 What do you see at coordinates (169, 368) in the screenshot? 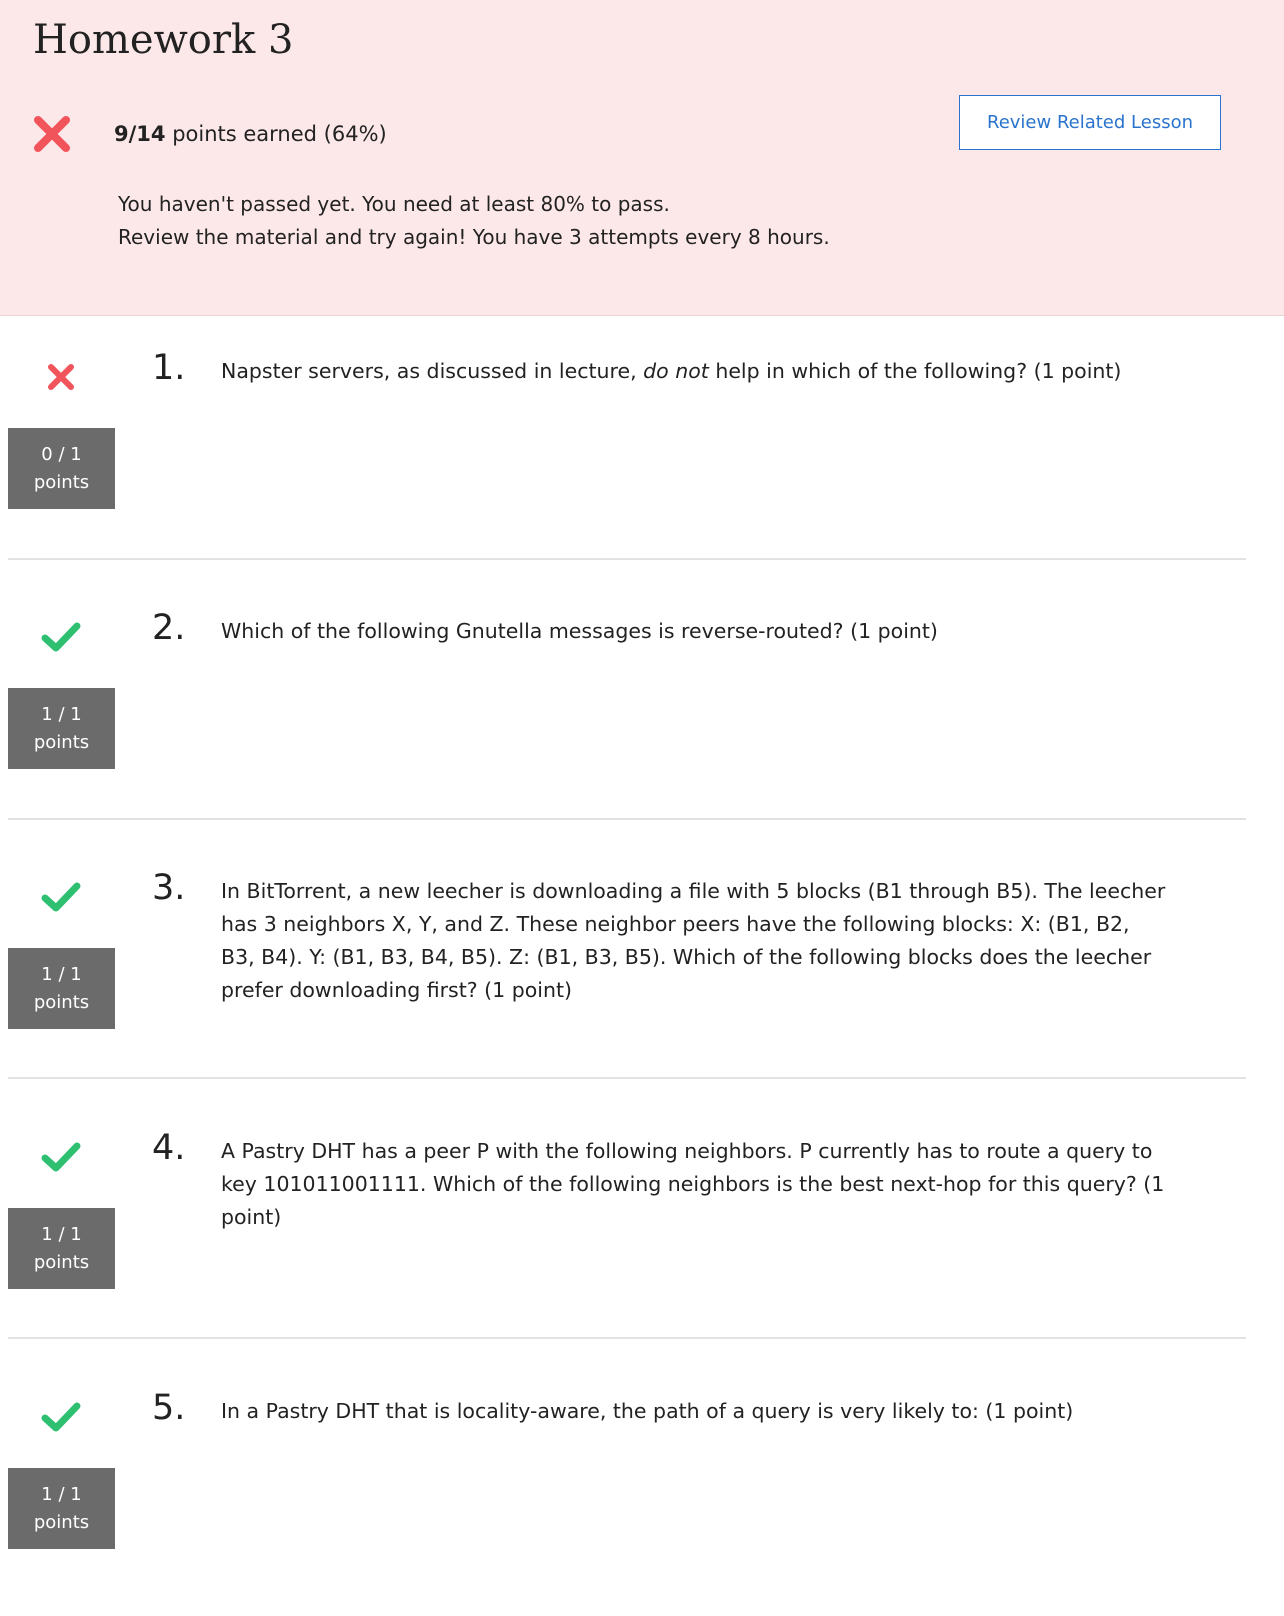
I see `question-number: 1.` at bounding box center [169, 368].